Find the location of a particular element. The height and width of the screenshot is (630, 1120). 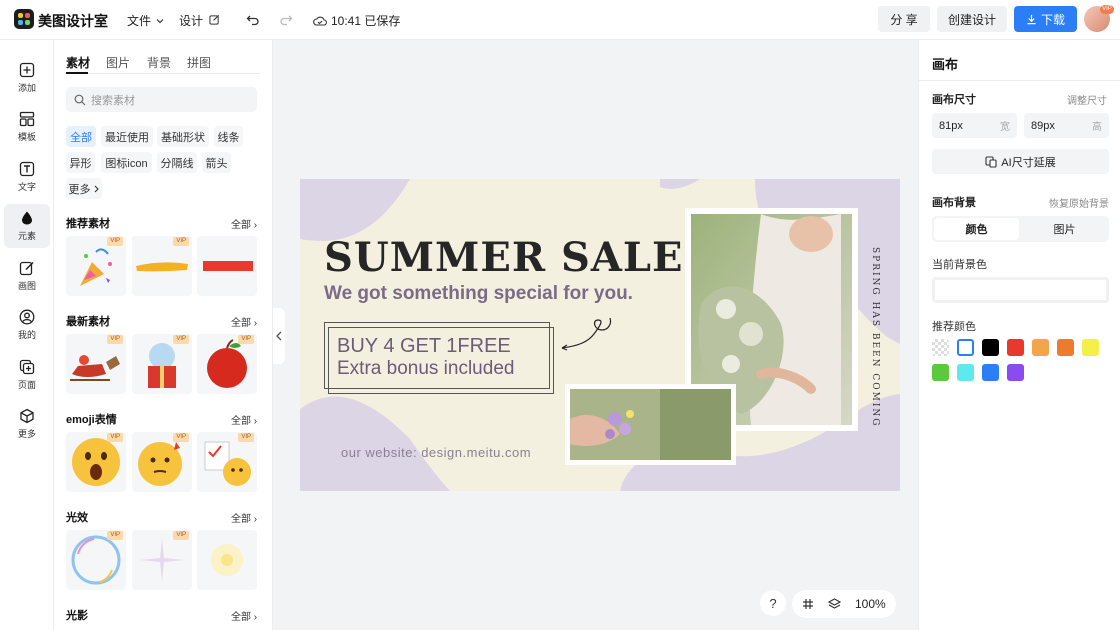

swatch-purple is located at coordinates (1015, 372).